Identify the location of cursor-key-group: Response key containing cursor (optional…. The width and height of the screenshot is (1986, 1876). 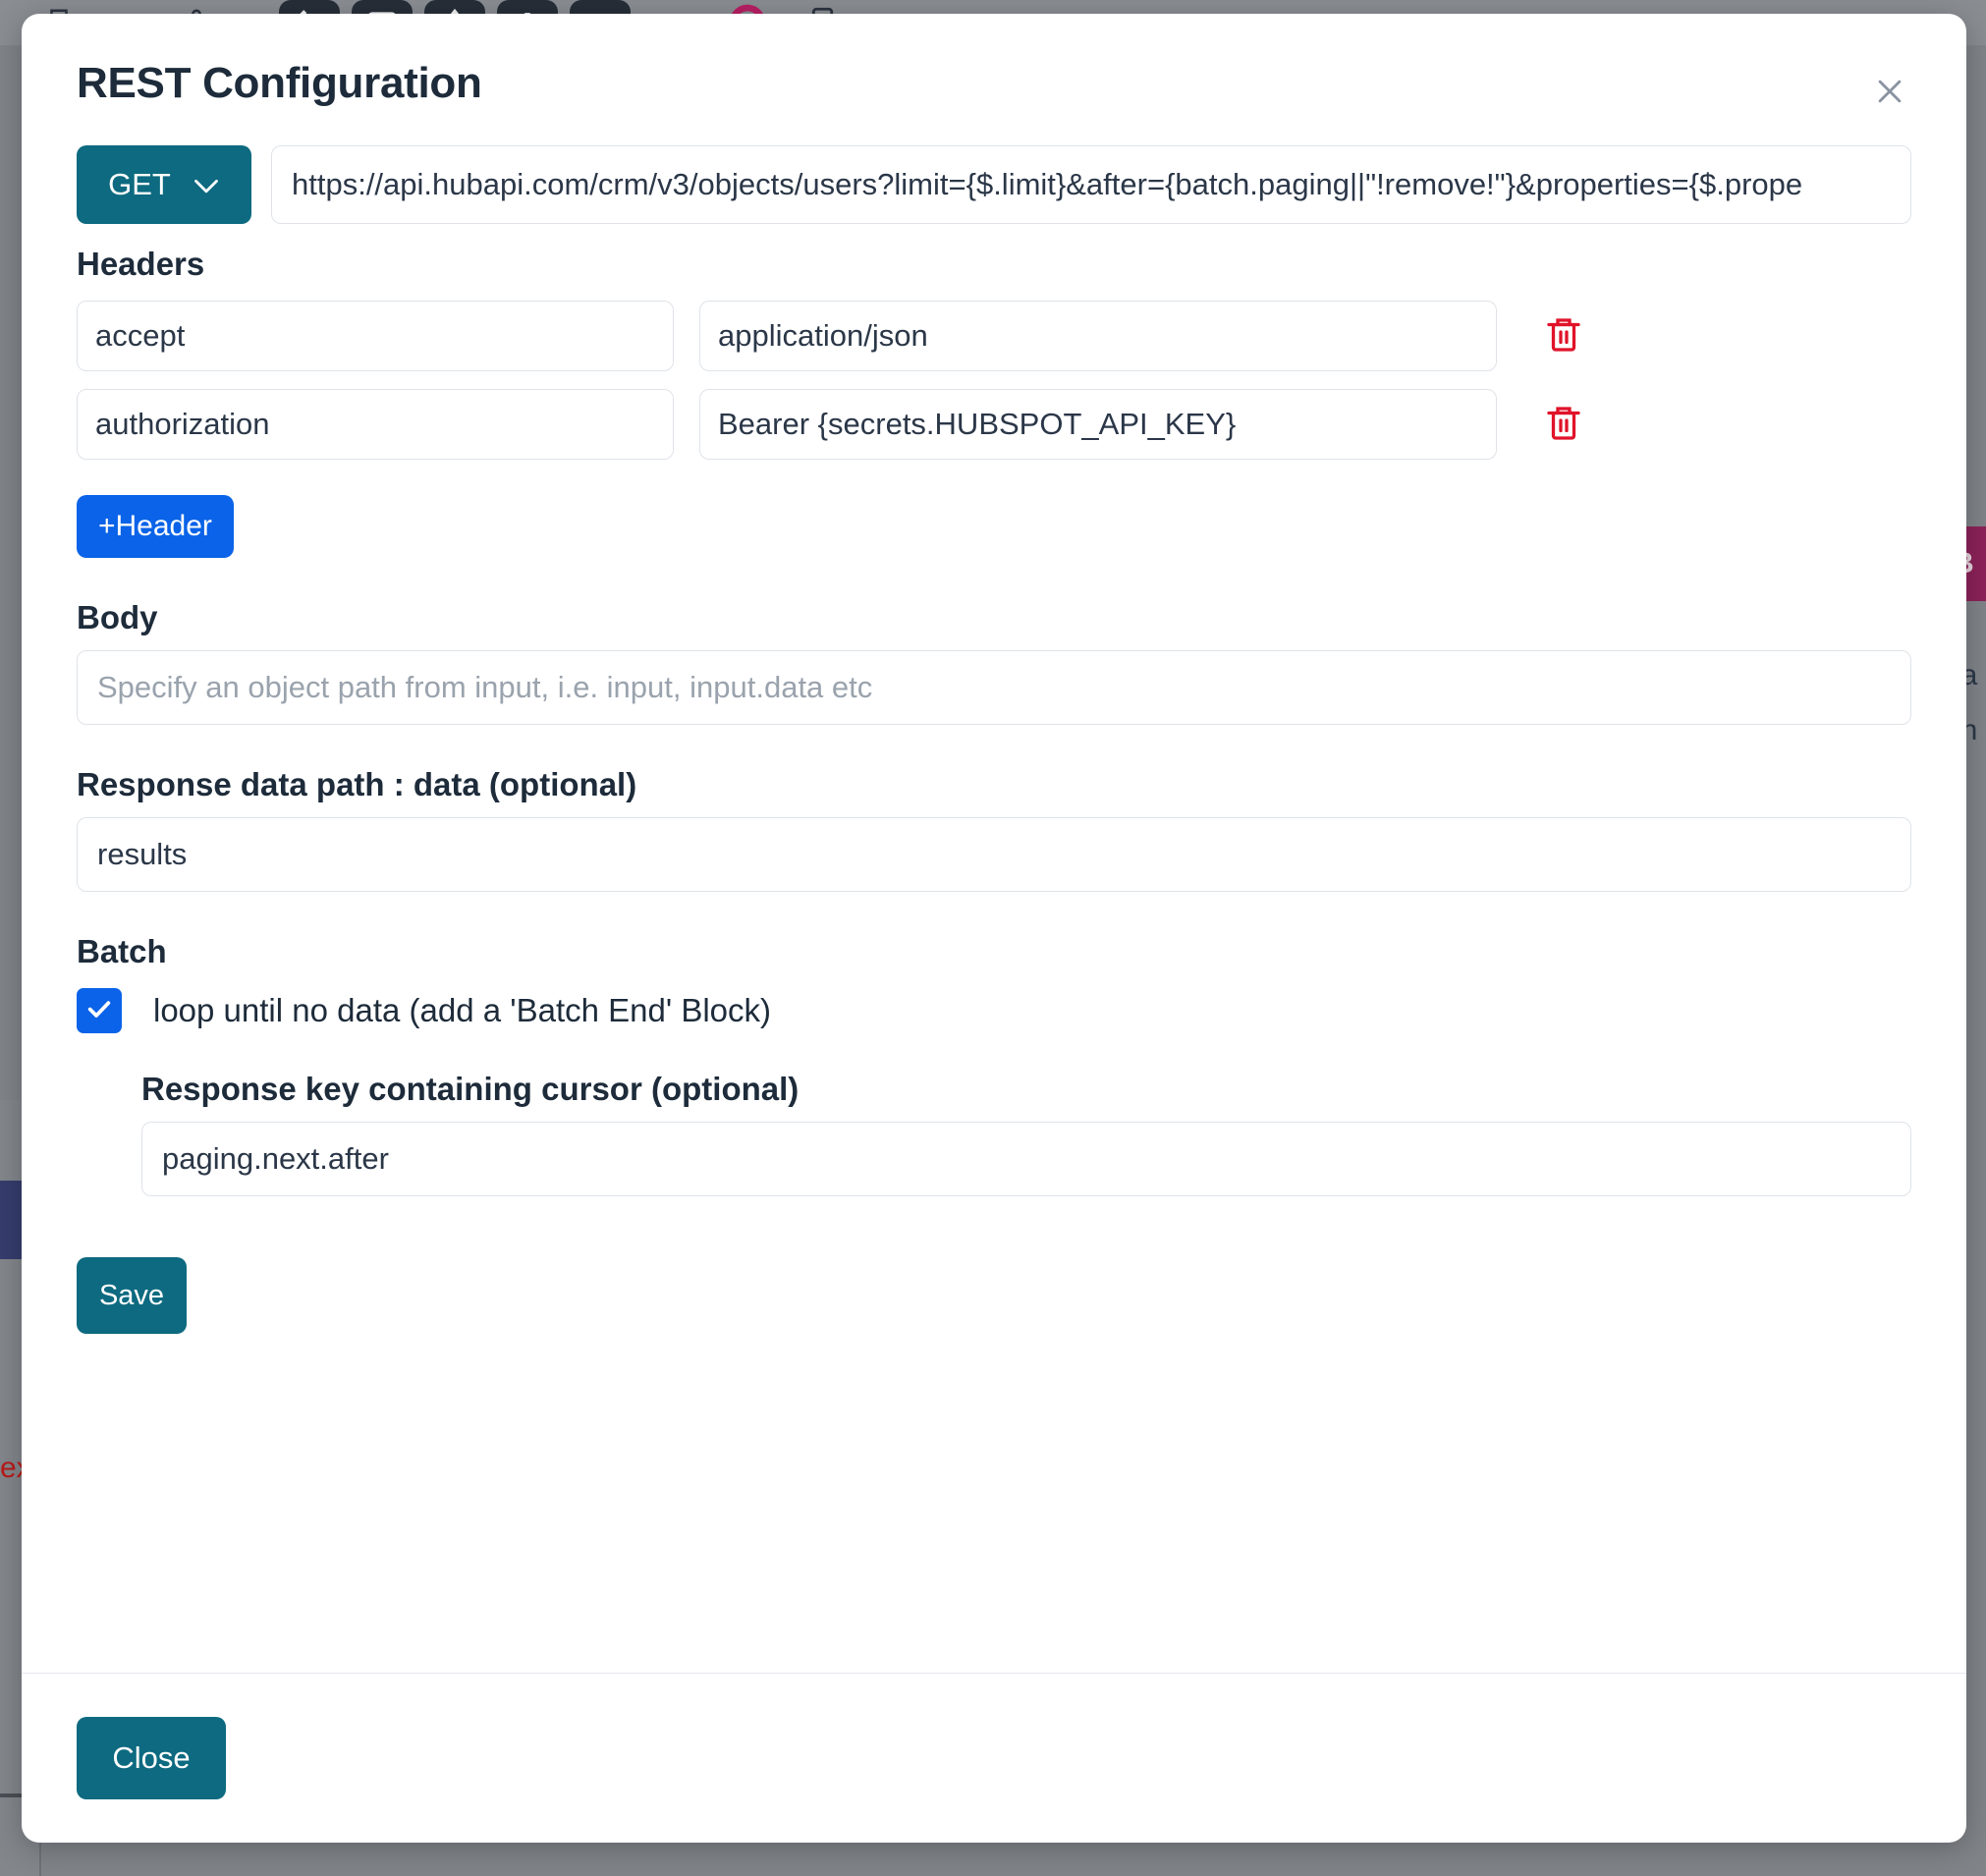
(1026, 1133).